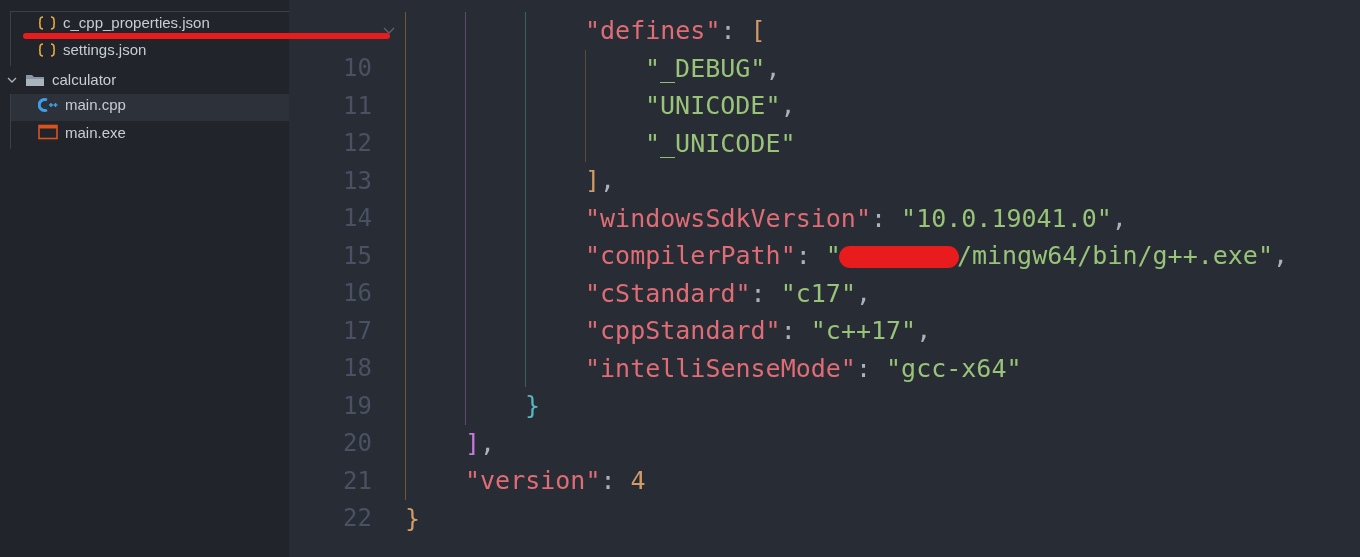 Image resolution: width=1360 pixels, height=557 pixels. What do you see at coordinates (84, 79) in the screenshot?
I see `folder-name: calculator` at bounding box center [84, 79].